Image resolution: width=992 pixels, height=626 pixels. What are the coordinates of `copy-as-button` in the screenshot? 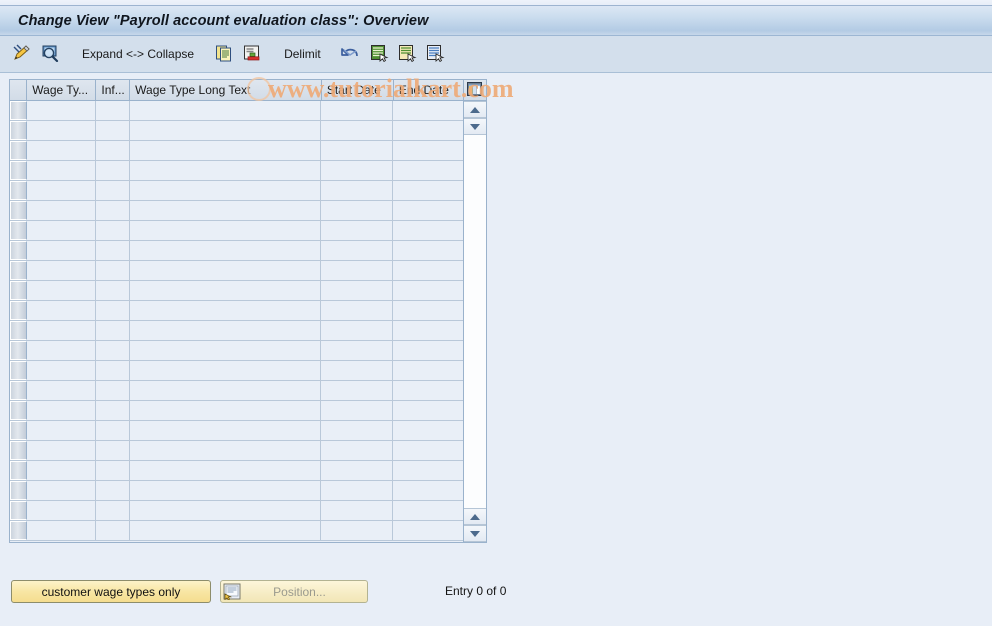 It's located at (225, 54).